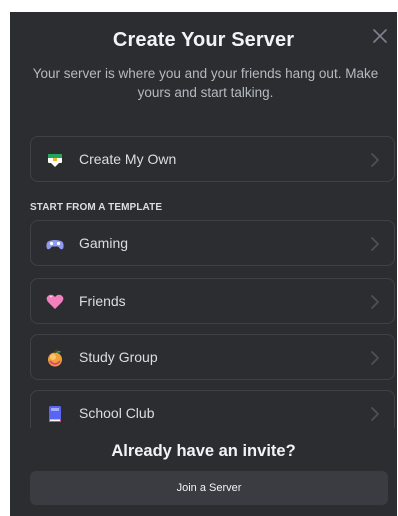 The width and height of the screenshot is (398, 516). Describe the element at coordinates (212, 301) in the screenshot. I see `template-friends: Friends` at that location.